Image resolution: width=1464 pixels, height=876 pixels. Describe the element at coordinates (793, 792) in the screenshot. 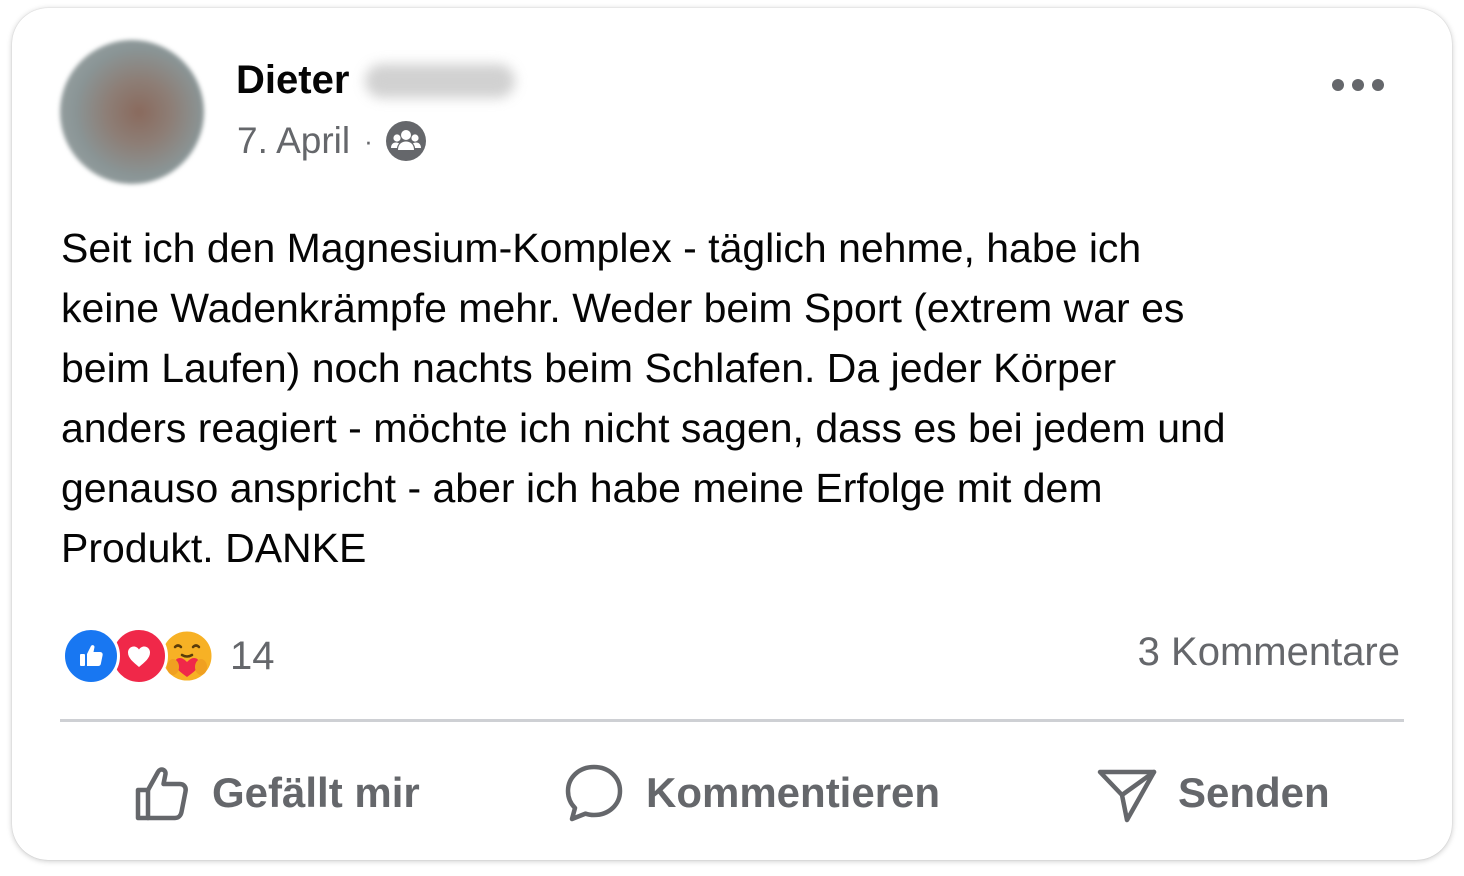

I see `comment-button-label: Kommentieren` at that location.